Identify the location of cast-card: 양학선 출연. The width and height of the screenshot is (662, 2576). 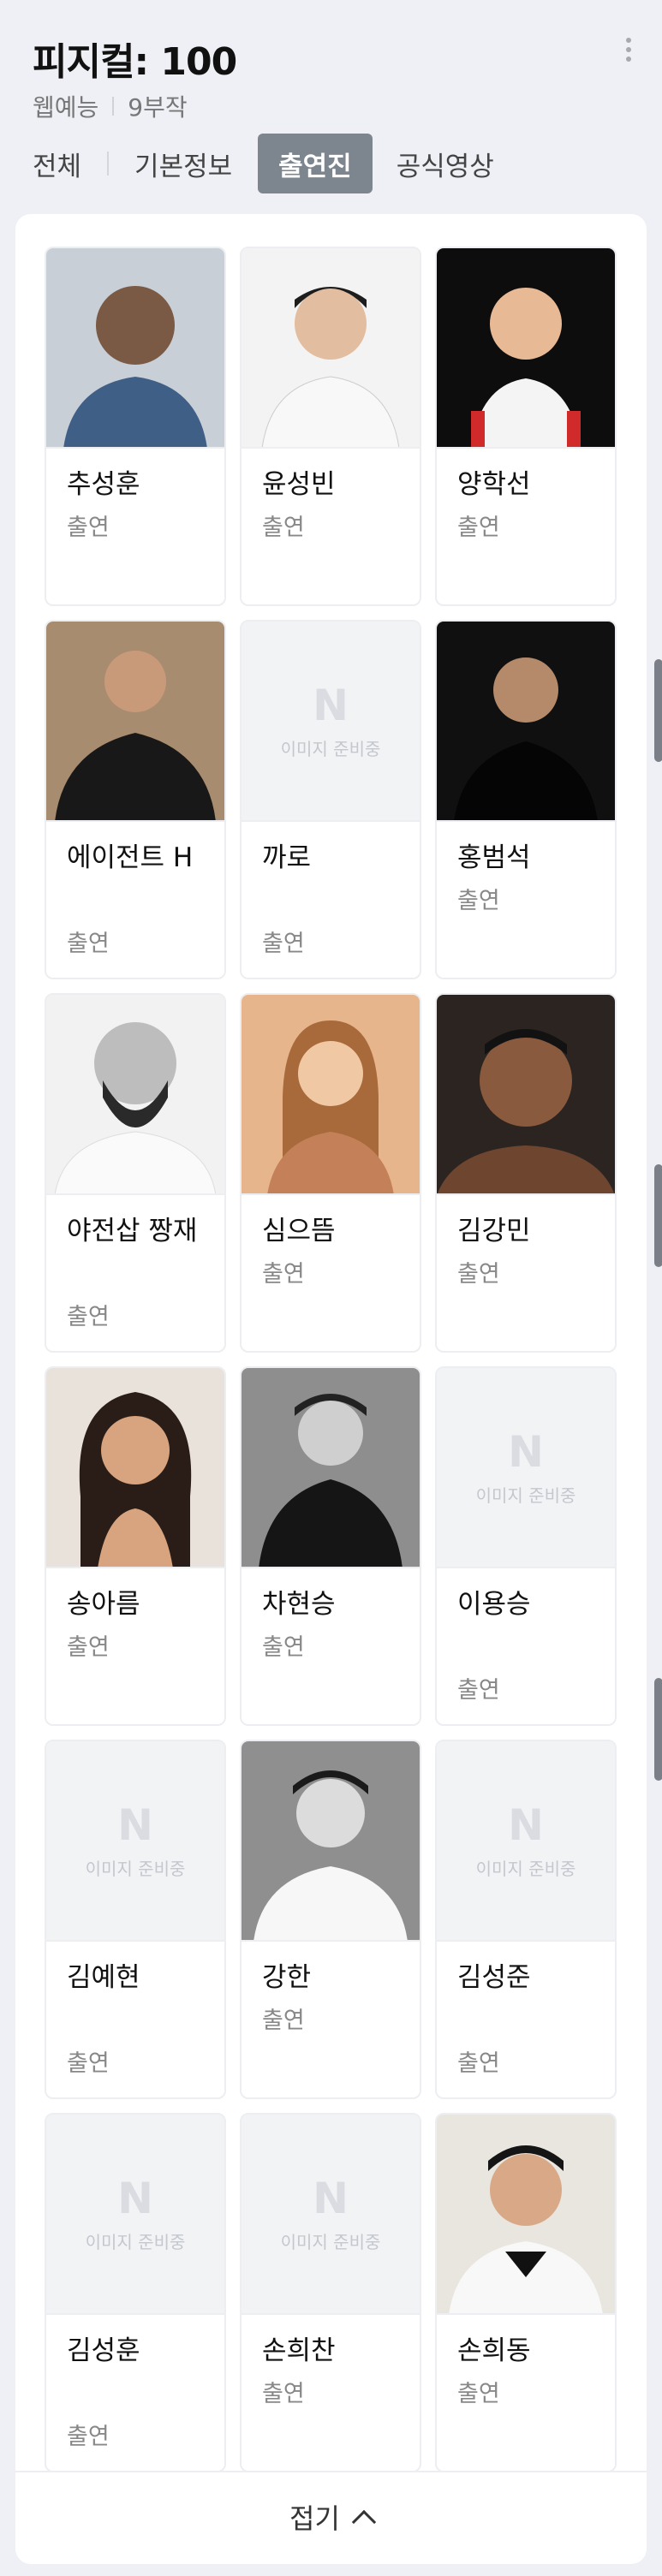
(526, 427).